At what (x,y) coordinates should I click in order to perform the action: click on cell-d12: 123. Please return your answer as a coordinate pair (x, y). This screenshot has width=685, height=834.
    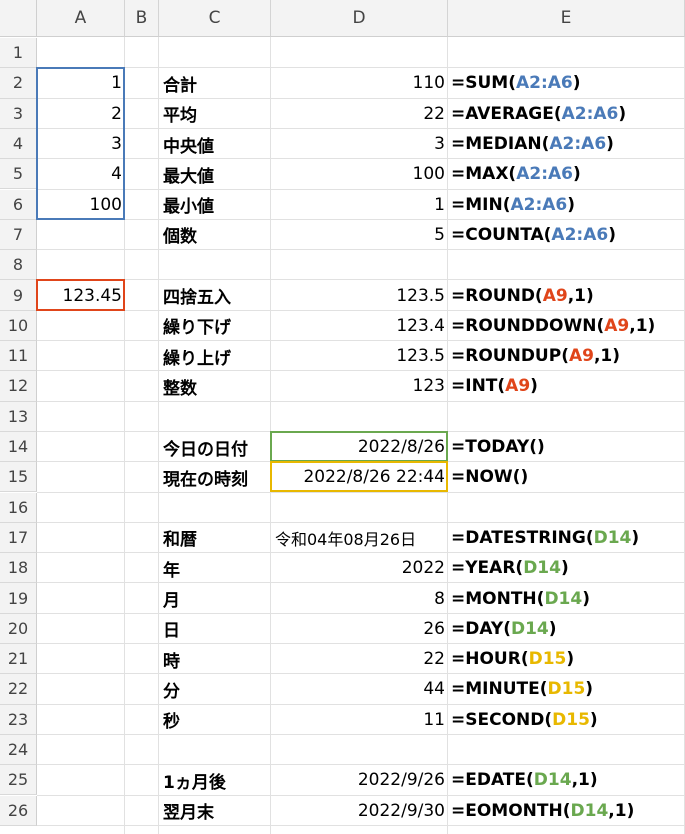
    Looking at the image, I should click on (359, 386).